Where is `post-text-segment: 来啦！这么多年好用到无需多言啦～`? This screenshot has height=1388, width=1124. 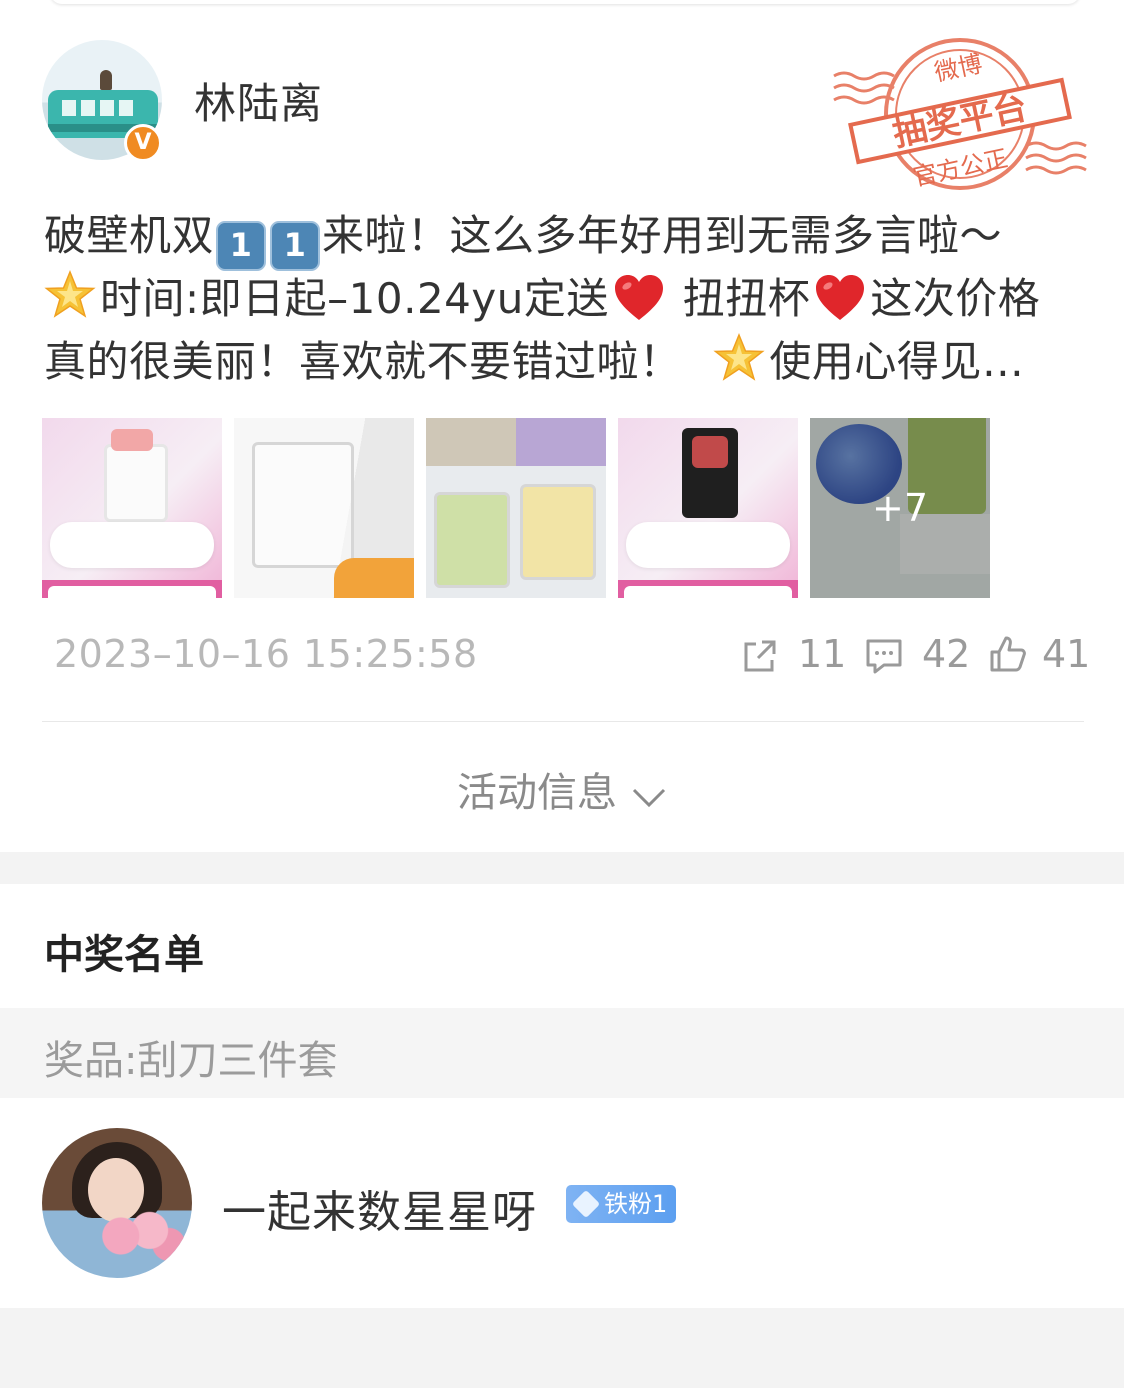
post-text-segment: 来啦！这么多年好用到无需多言啦～ is located at coordinates (662, 235).